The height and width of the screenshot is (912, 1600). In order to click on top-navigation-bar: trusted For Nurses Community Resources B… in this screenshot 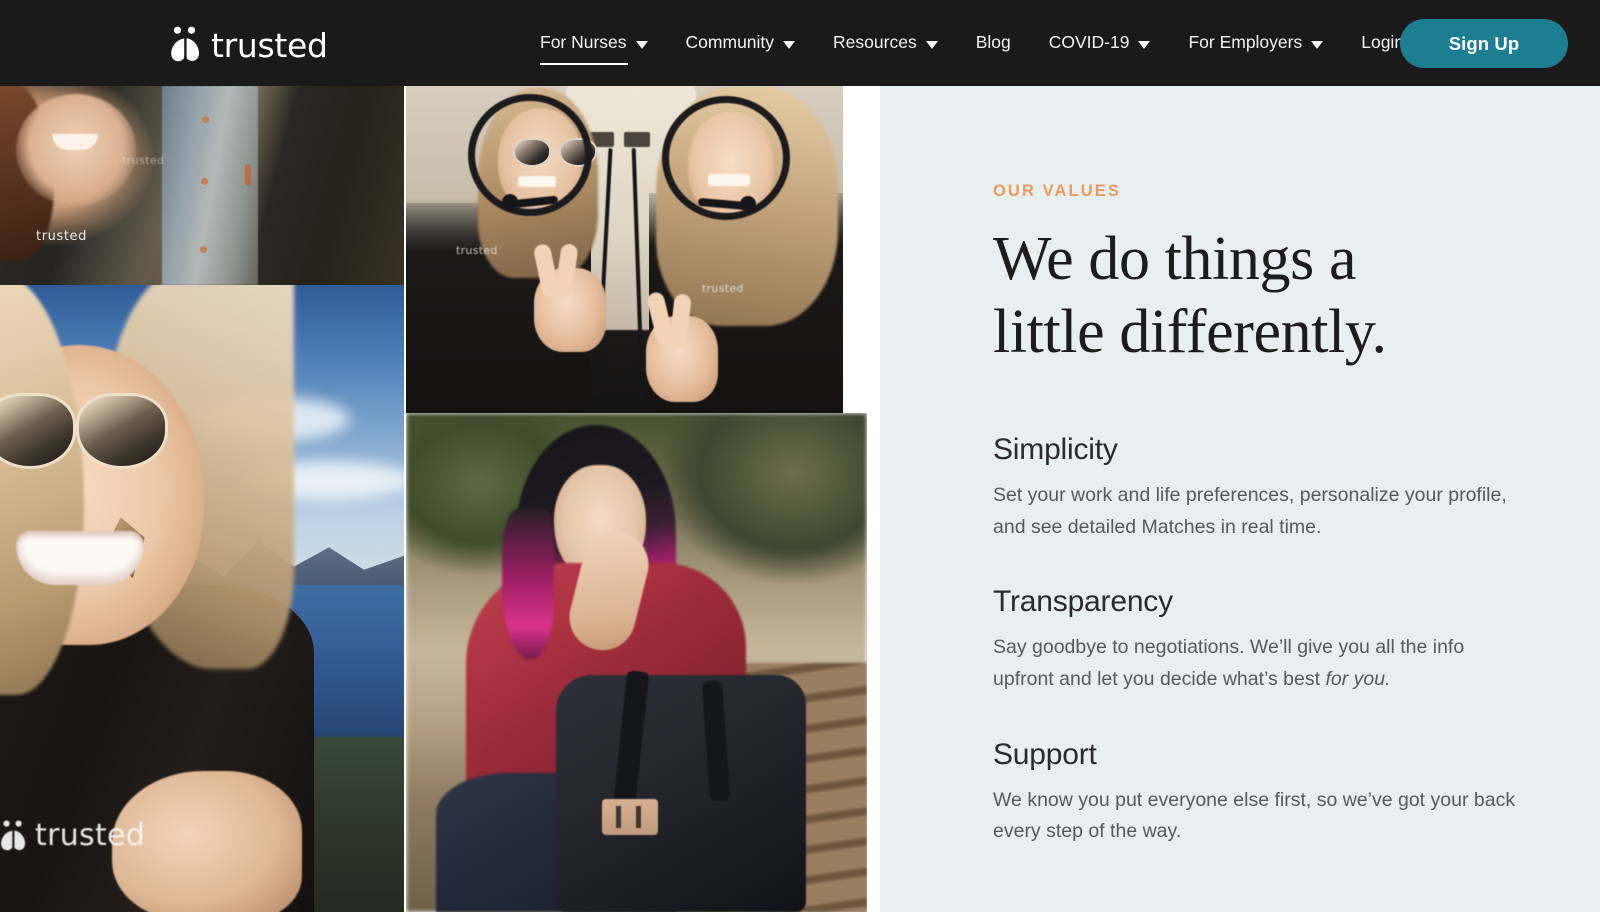, I will do `click(800, 43)`.